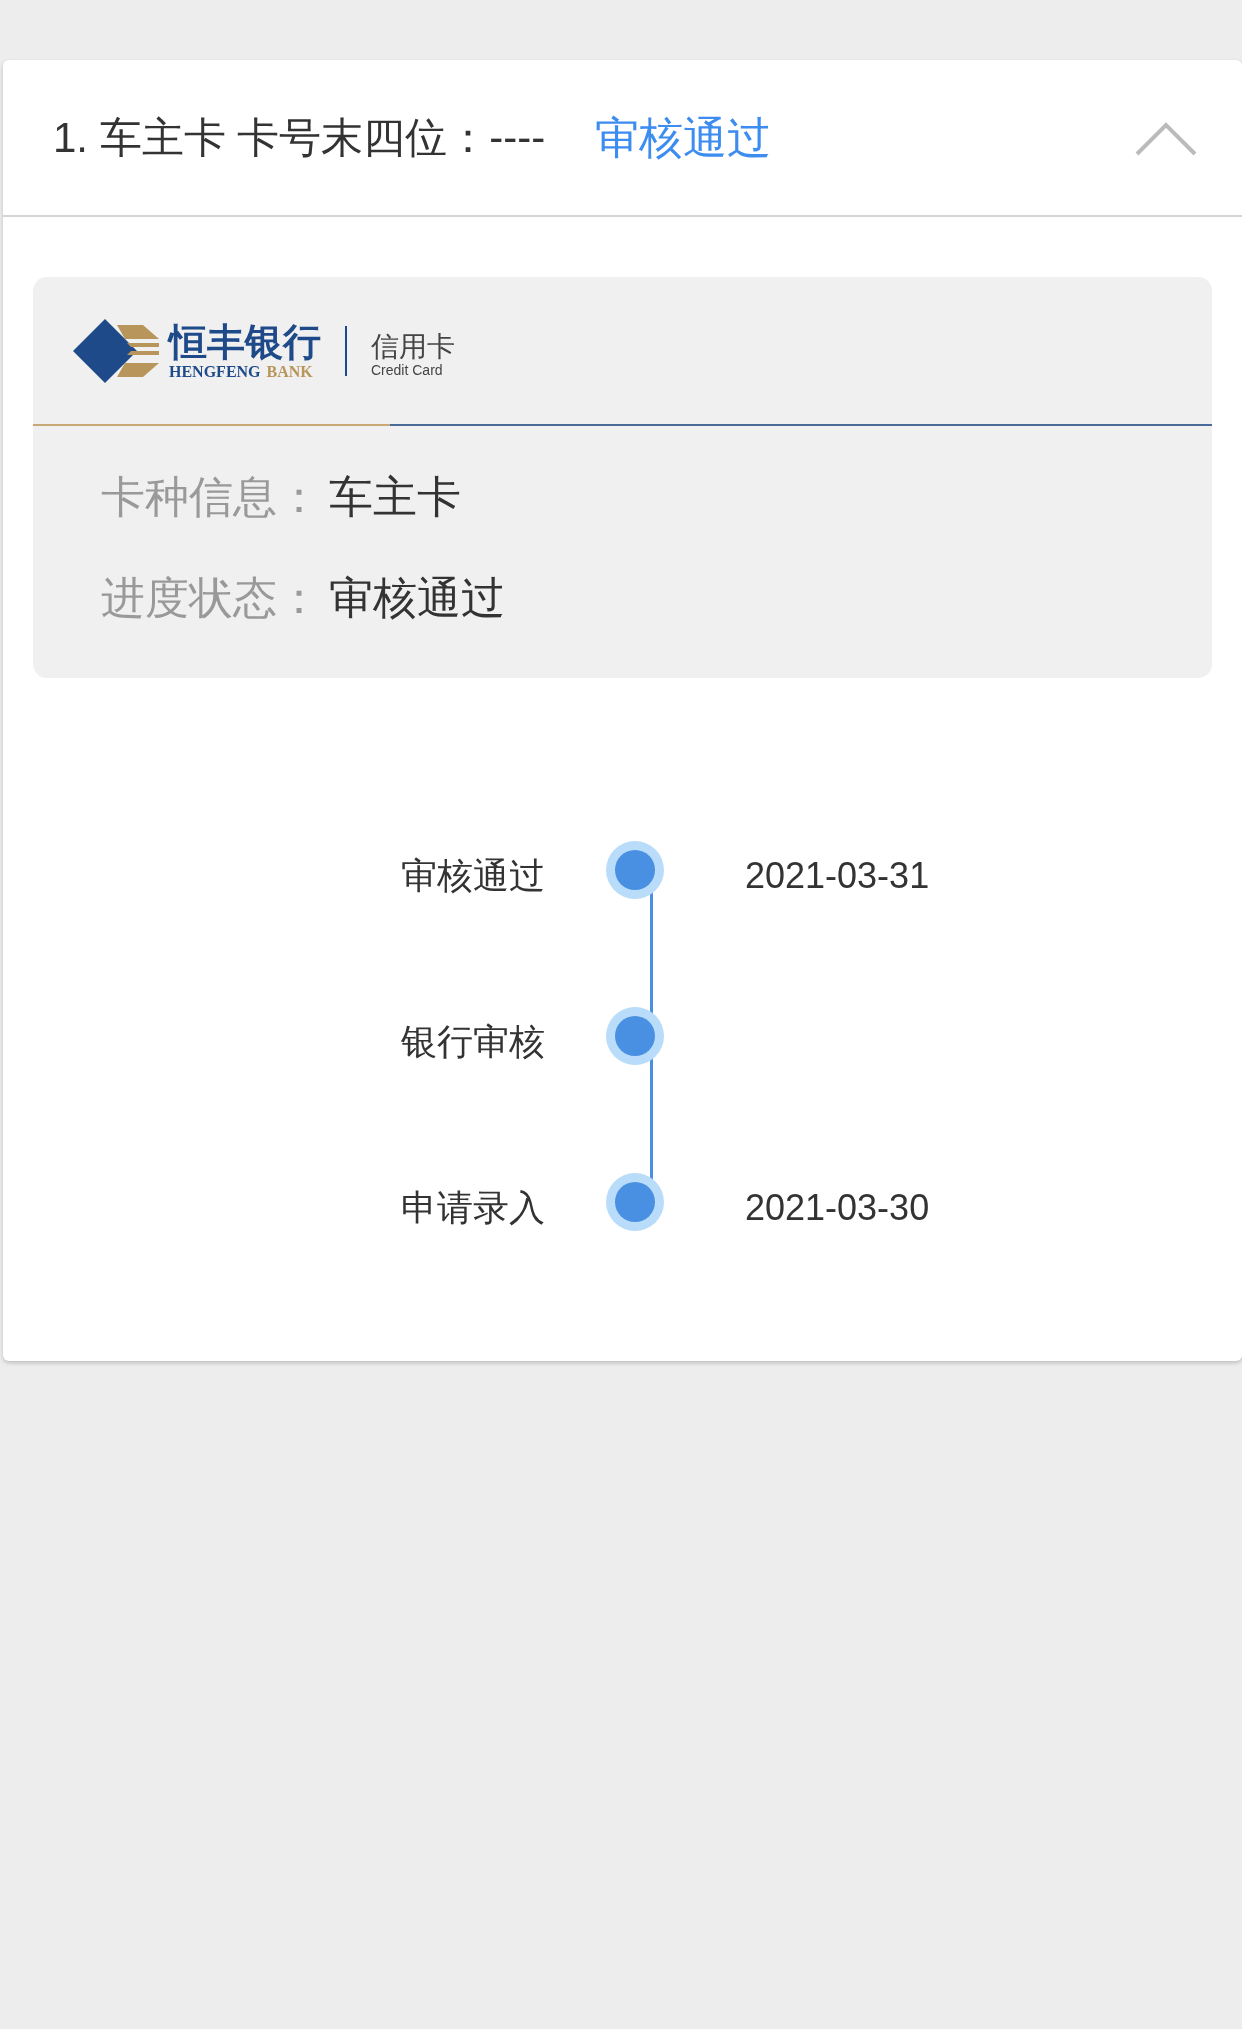  I want to click on bank-name: 恒丰银行, so click(245, 341).